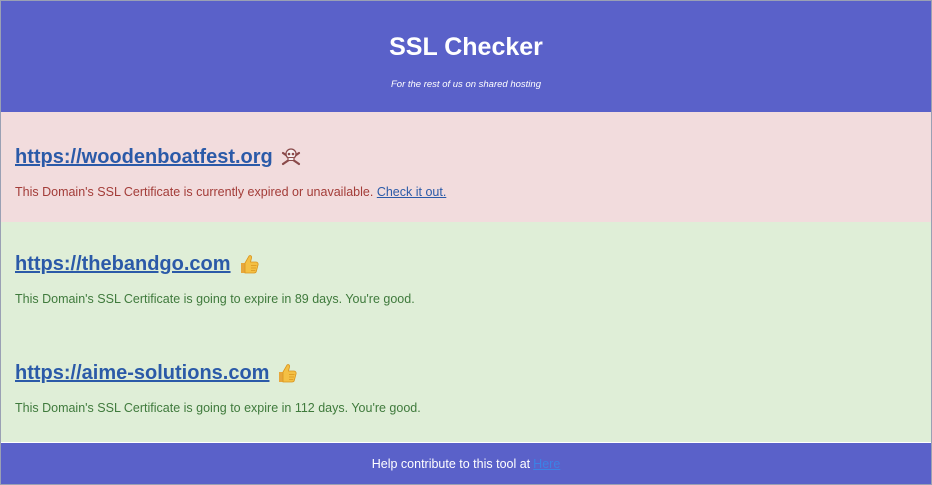 The height and width of the screenshot is (485, 932). What do you see at coordinates (451, 463) in the screenshot?
I see `footer-text: Help contribute to this tool at` at bounding box center [451, 463].